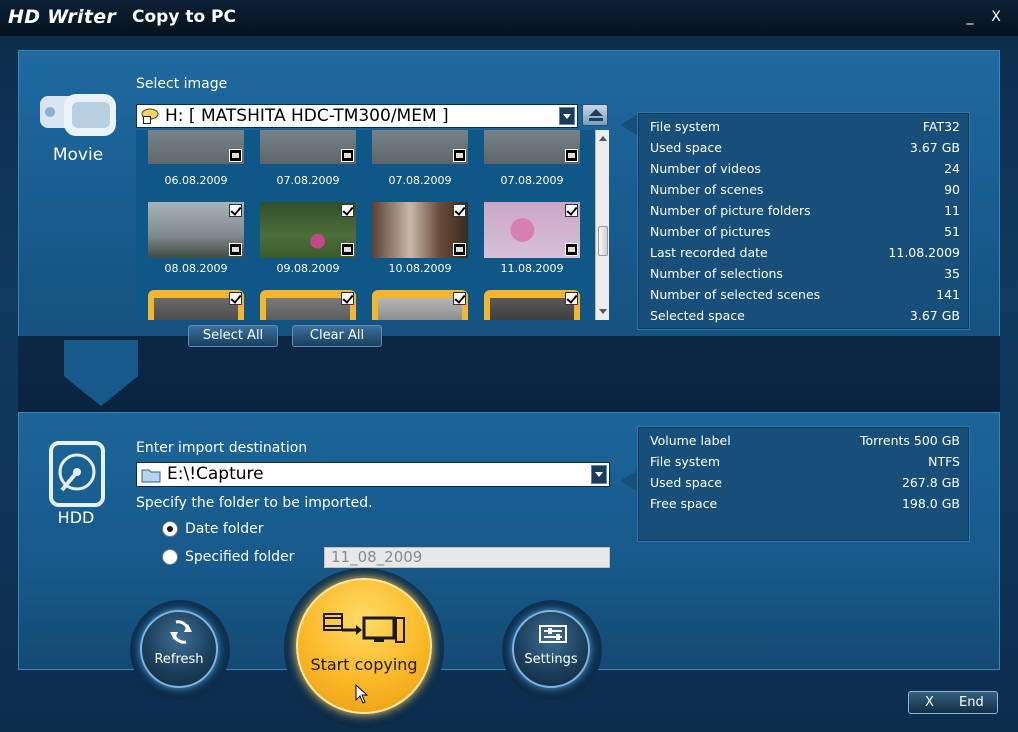 Image resolution: width=1018 pixels, height=732 pixels. What do you see at coordinates (509, 18) in the screenshot?
I see `title-bar: HD Writer Copy to PC _ X` at bounding box center [509, 18].